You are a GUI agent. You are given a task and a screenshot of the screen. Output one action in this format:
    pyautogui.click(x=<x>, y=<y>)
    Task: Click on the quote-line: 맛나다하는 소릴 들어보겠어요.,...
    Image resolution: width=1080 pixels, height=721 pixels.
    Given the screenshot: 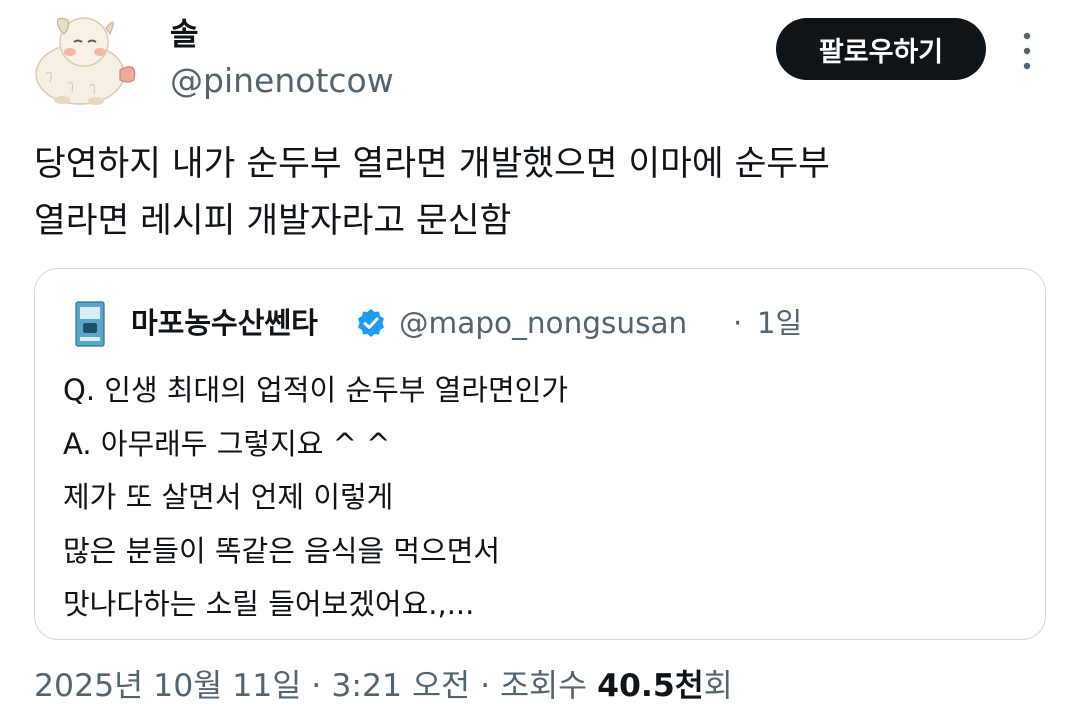 What is the action you would take?
    pyautogui.click(x=269, y=604)
    